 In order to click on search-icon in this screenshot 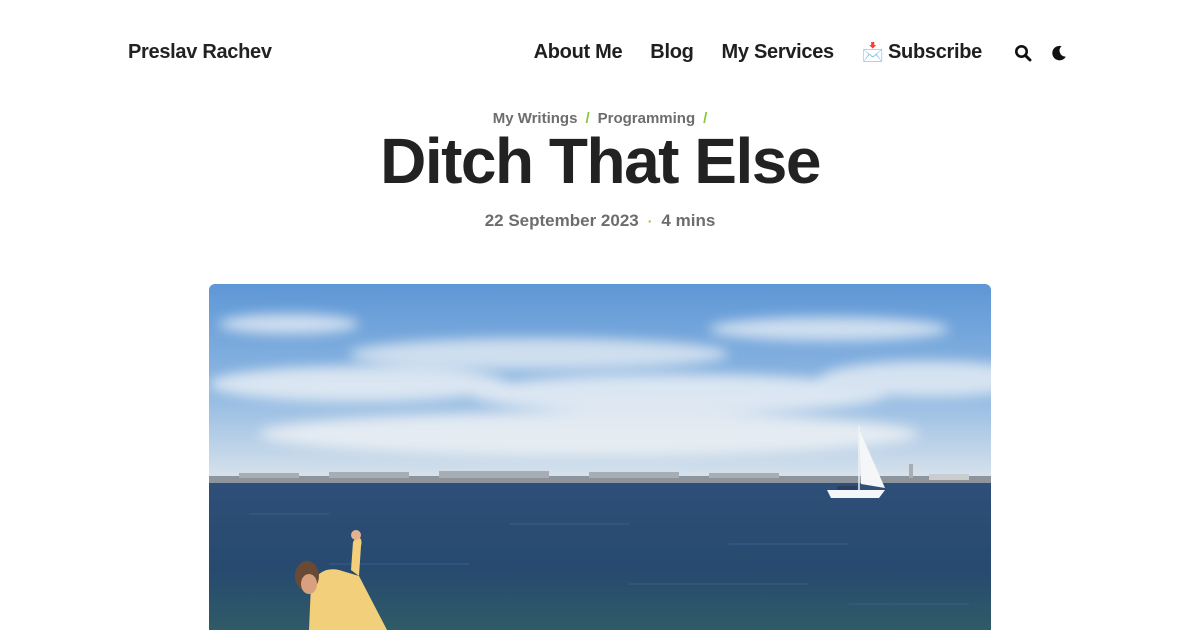, I will do `click(1023, 52)`.